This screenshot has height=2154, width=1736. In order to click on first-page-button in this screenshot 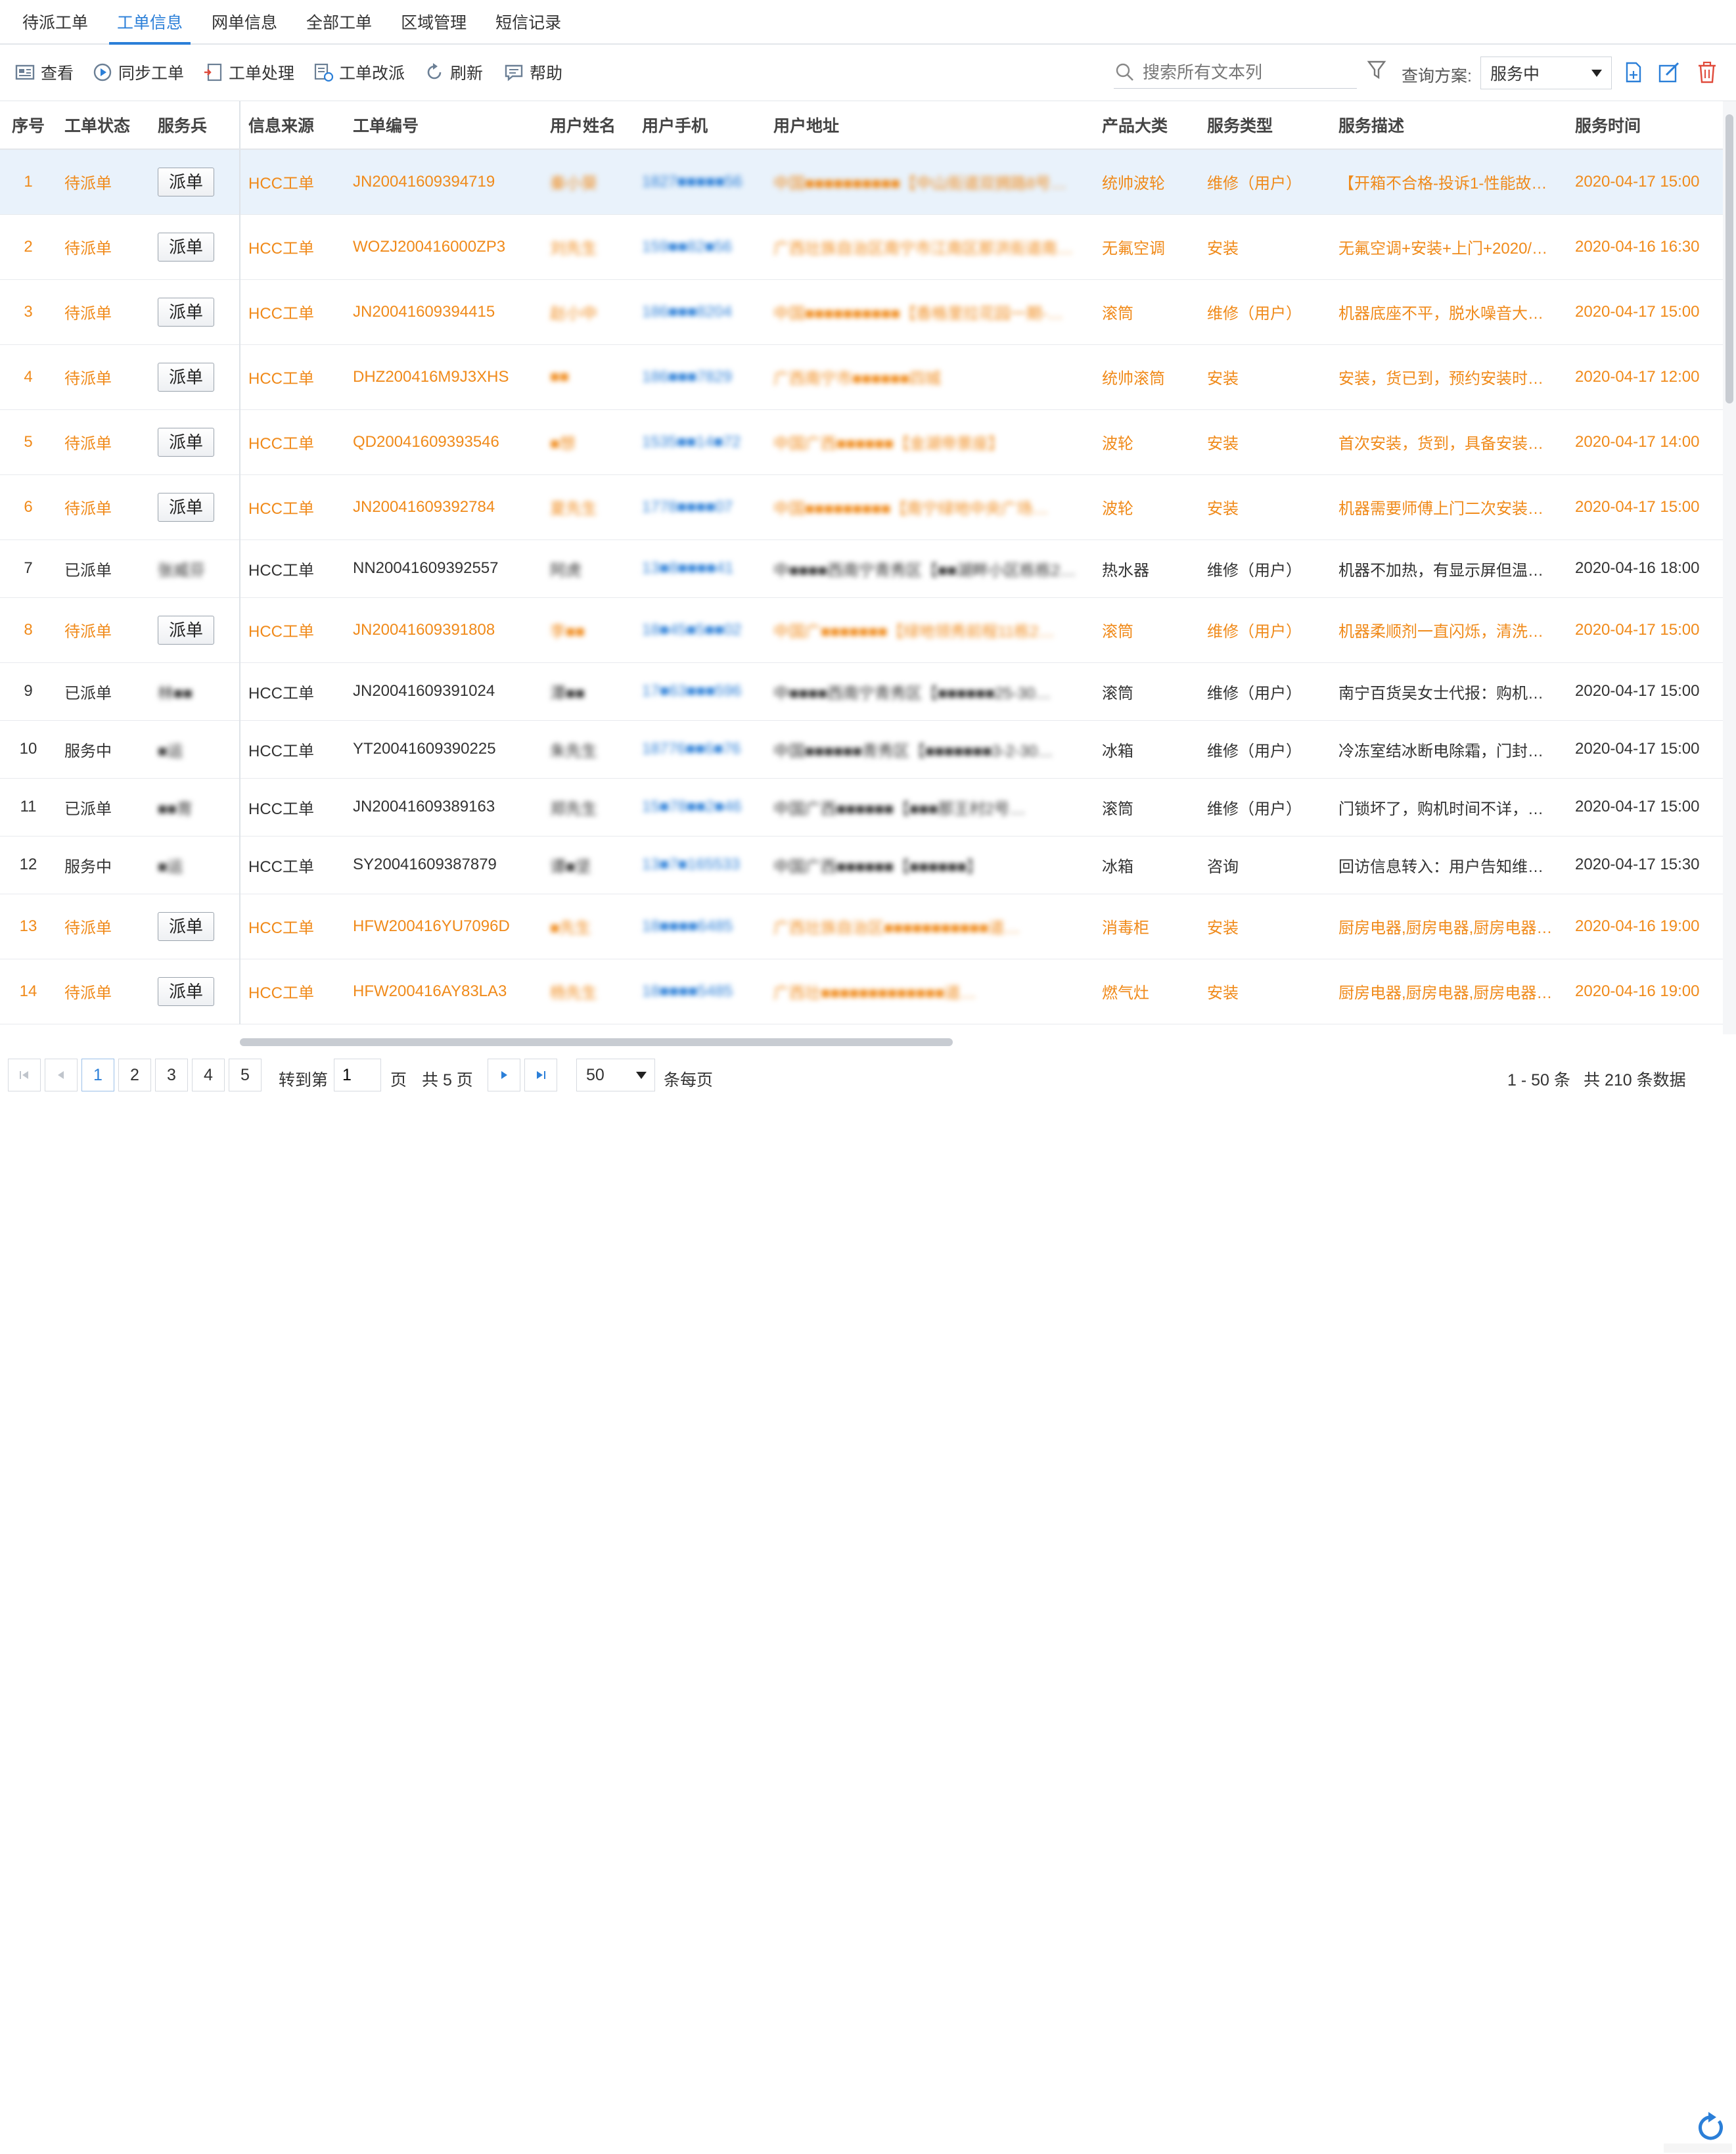, I will do `click(24, 1075)`.